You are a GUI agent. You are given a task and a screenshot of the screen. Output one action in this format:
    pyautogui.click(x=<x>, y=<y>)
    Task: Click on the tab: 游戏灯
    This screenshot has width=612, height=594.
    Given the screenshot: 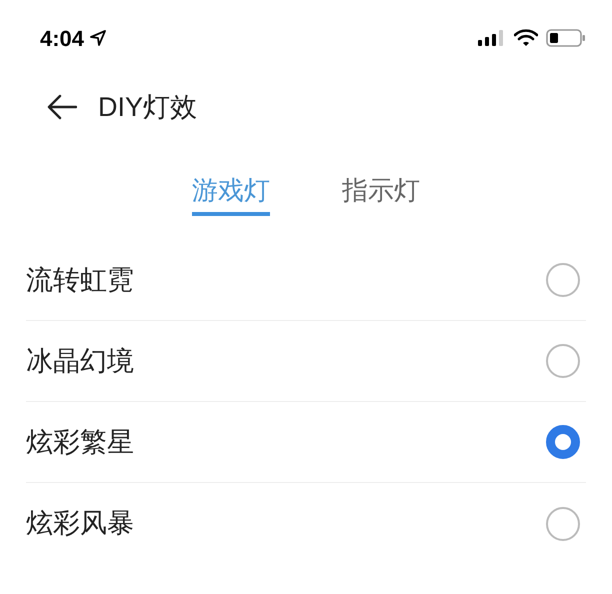 What is the action you would take?
    pyautogui.click(x=231, y=192)
    